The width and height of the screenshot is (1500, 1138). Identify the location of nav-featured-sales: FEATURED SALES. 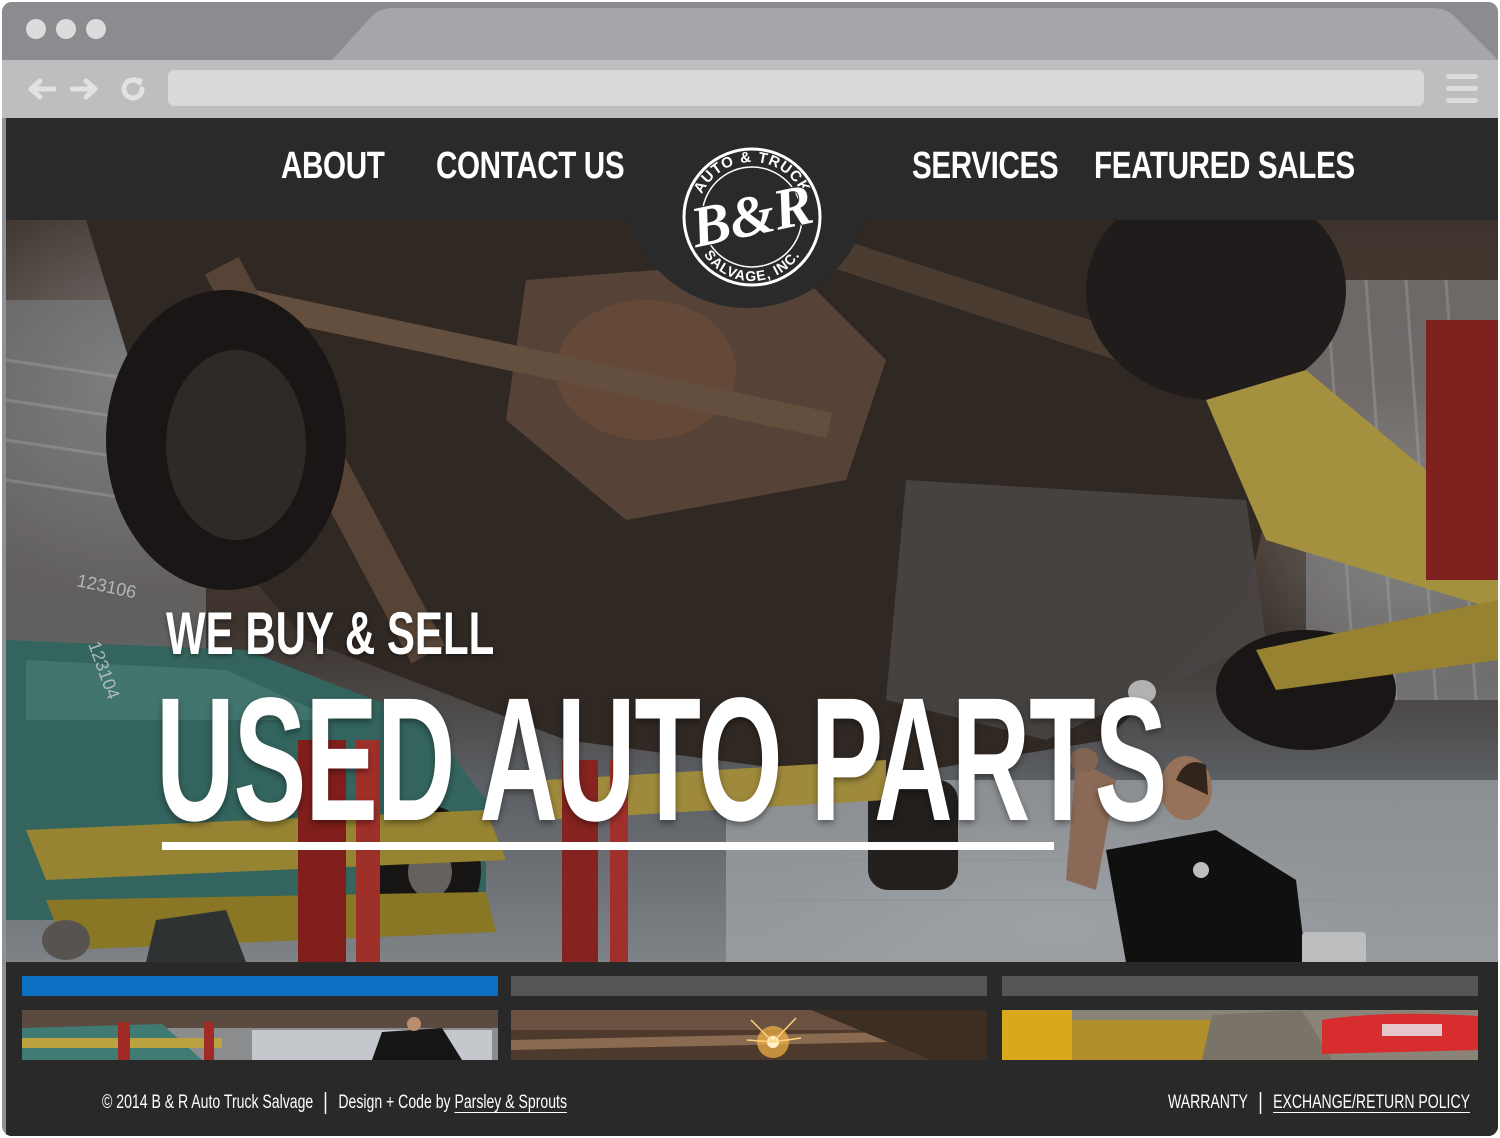
(1224, 166).